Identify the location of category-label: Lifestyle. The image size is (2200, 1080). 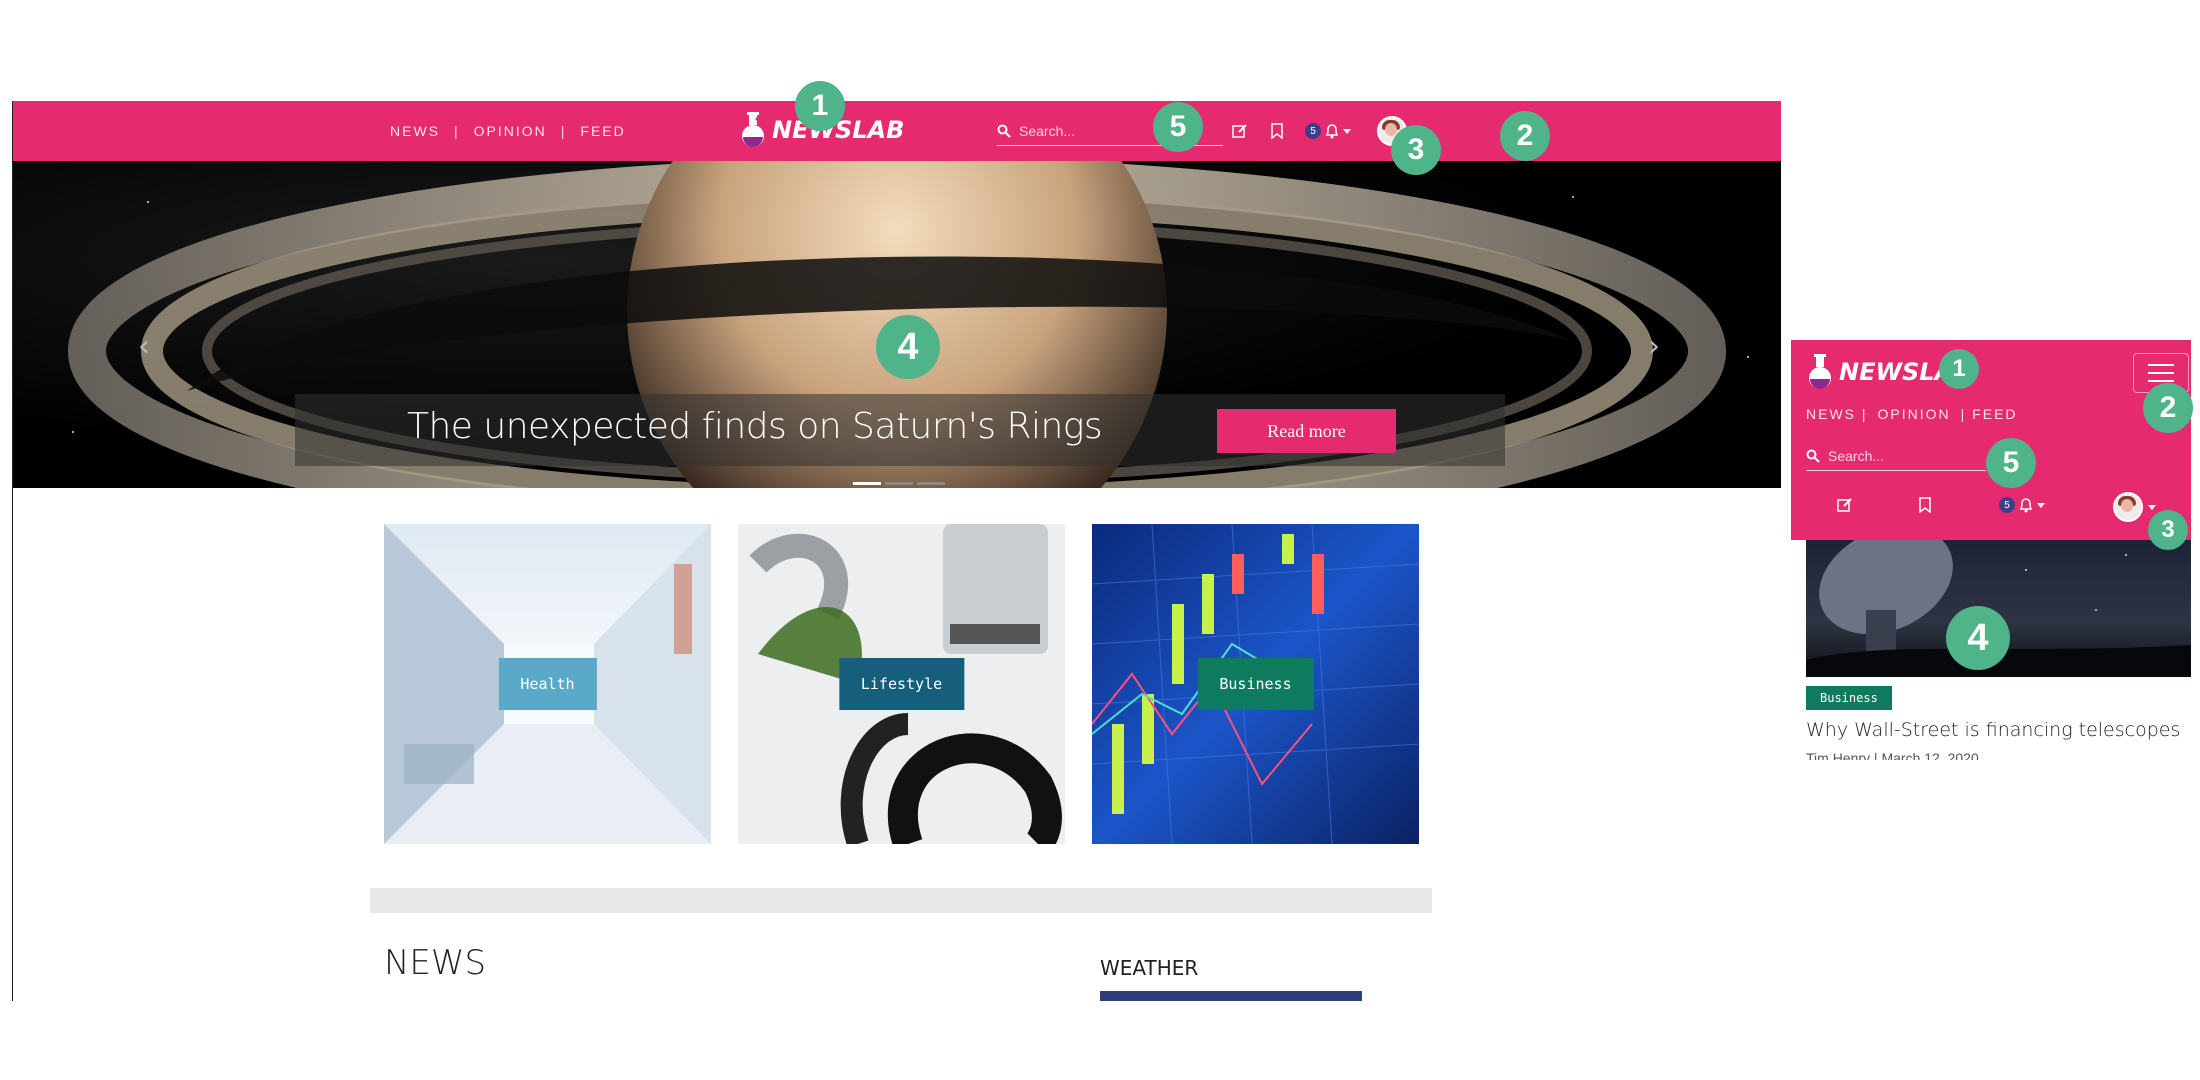
(901, 684).